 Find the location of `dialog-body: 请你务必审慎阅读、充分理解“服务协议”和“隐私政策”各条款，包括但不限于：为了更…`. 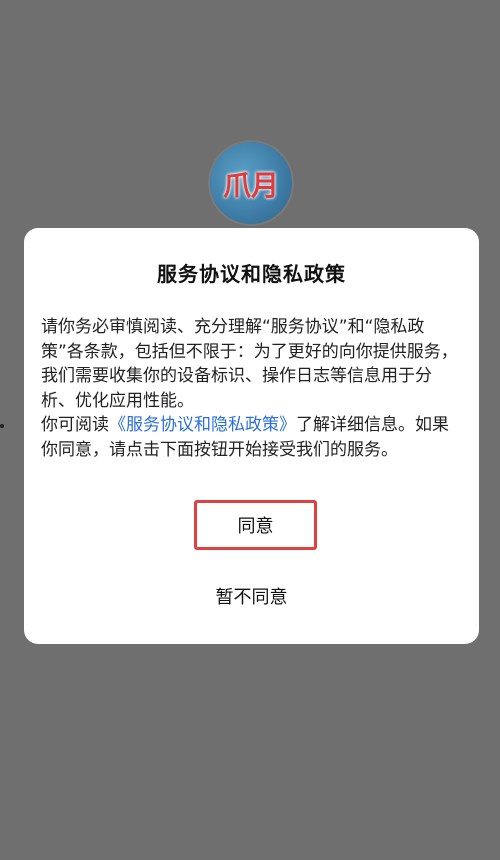

dialog-body: 请你务必审慎阅读、充分理解“服务协议”和“隐私政策”各条款，包括但不限于：为了更… is located at coordinates (253, 388).